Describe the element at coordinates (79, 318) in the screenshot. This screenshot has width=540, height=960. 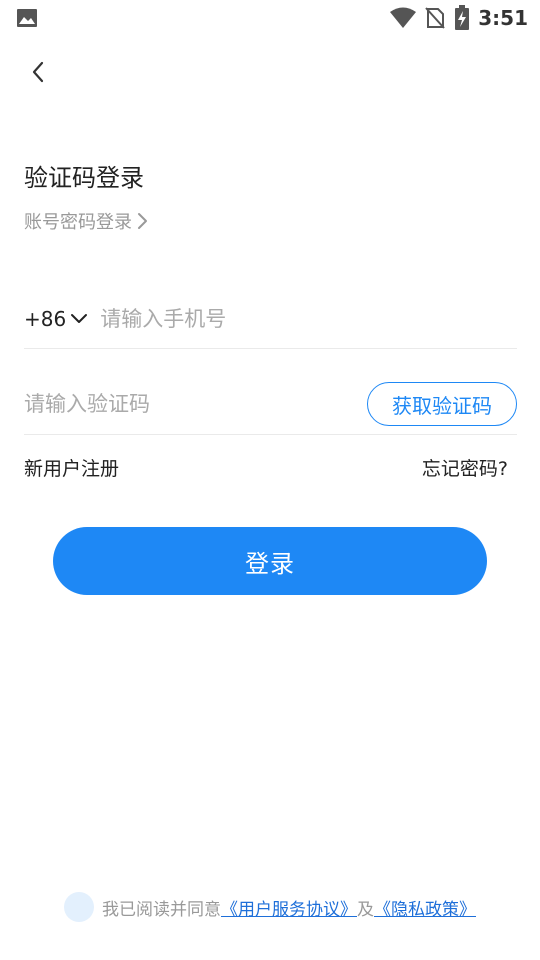
I see `chevron-down-icon` at that location.